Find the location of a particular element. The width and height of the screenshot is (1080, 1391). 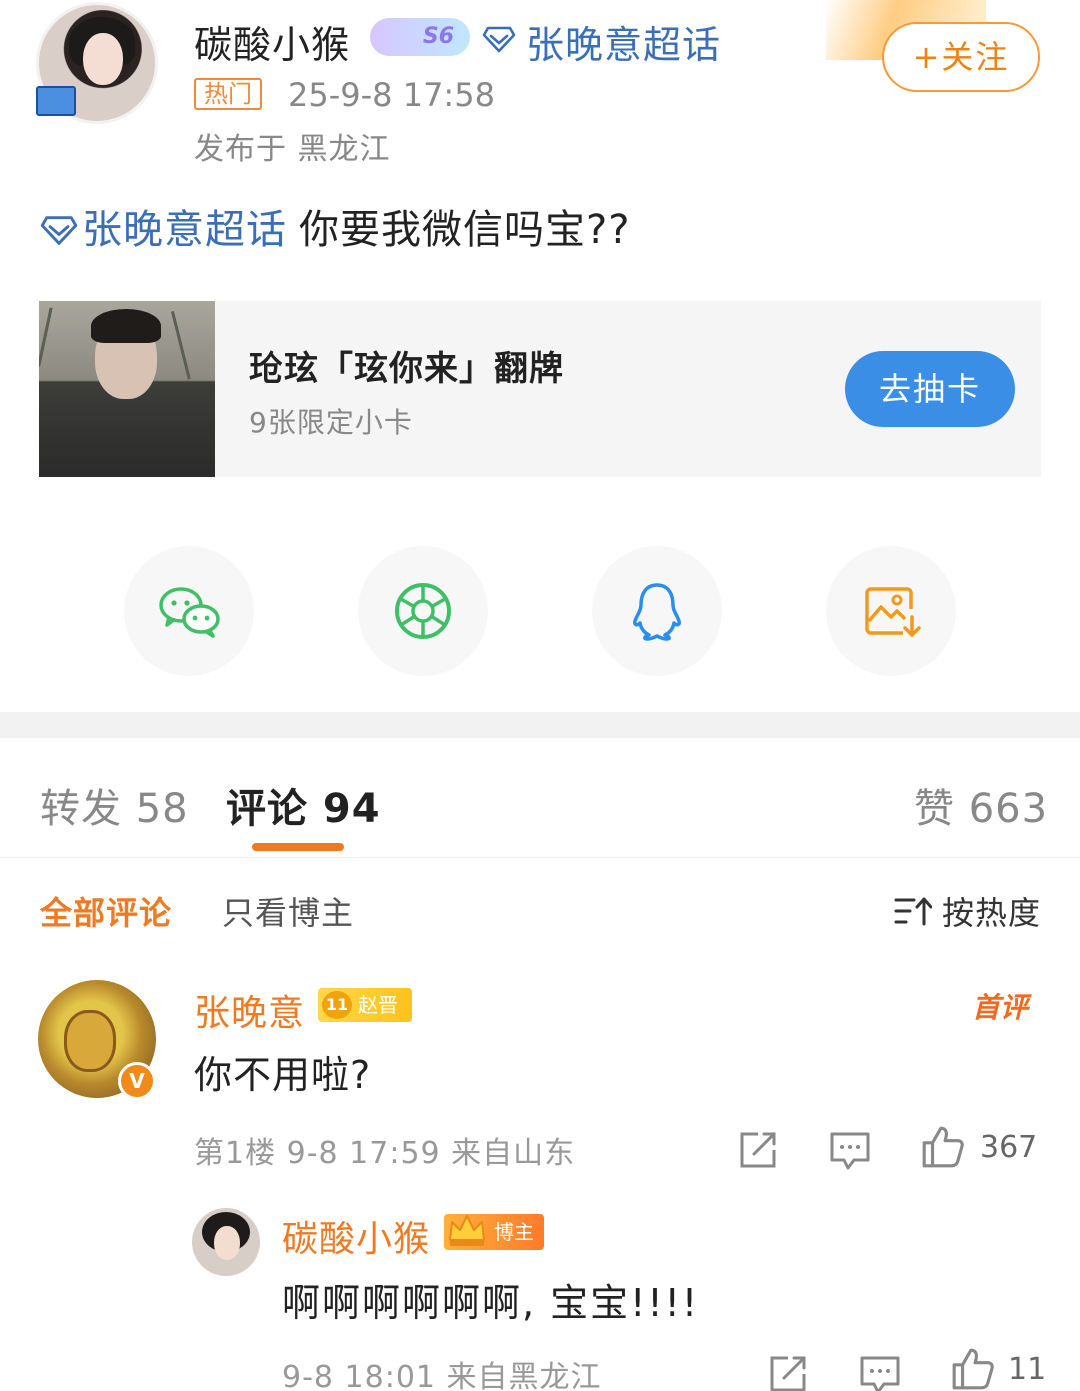

supertopic-diamond-icon is located at coordinates (499, 39).